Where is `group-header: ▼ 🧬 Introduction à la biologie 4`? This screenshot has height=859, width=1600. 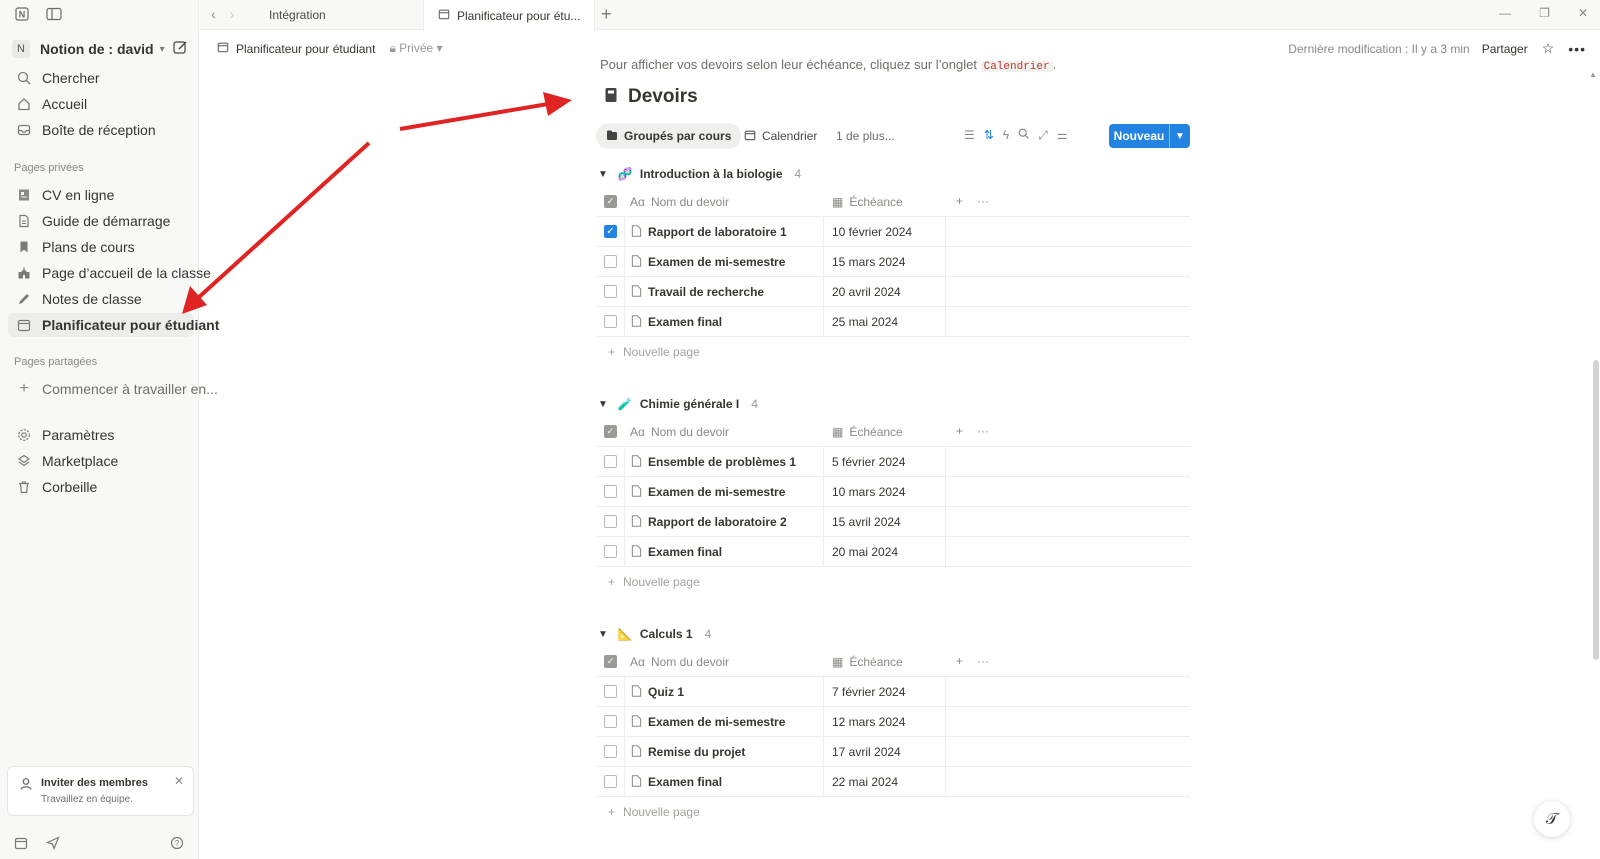
group-header: ▼ 🧬 Introduction à la biologie 4 is located at coordinates (698, 174).